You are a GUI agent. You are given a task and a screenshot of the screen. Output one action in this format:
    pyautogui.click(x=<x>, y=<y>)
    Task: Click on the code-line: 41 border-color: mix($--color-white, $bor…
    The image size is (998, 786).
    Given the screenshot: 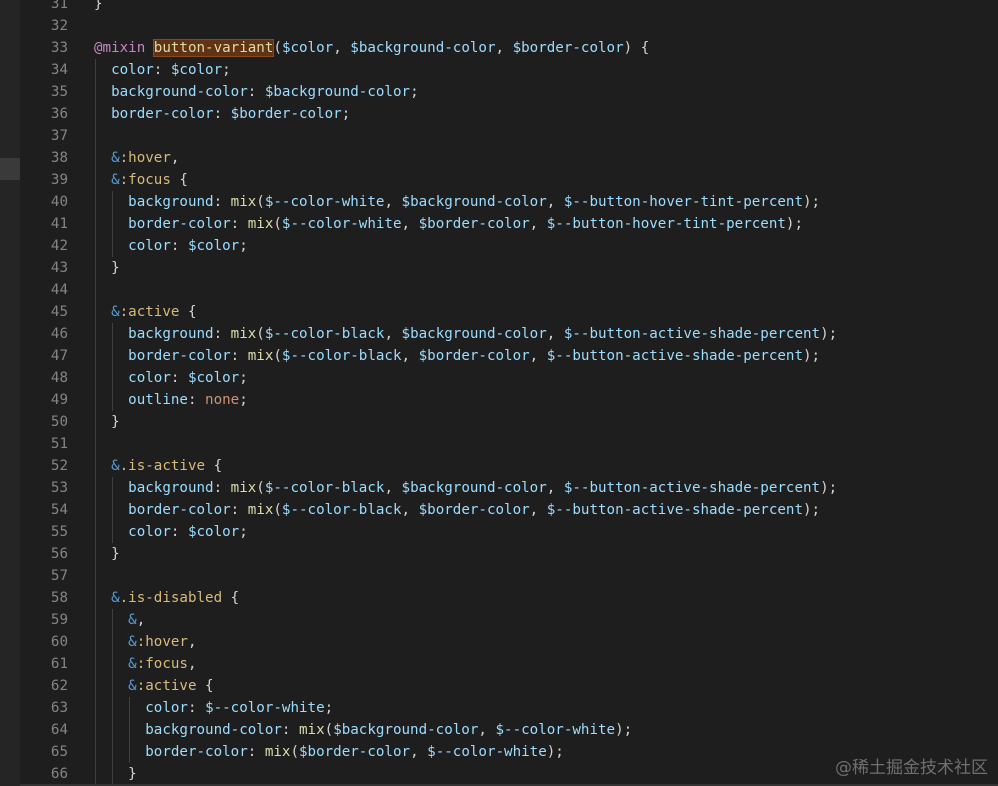 What is the action you would take?
    pyautogui.click(x=509, y=224)
    